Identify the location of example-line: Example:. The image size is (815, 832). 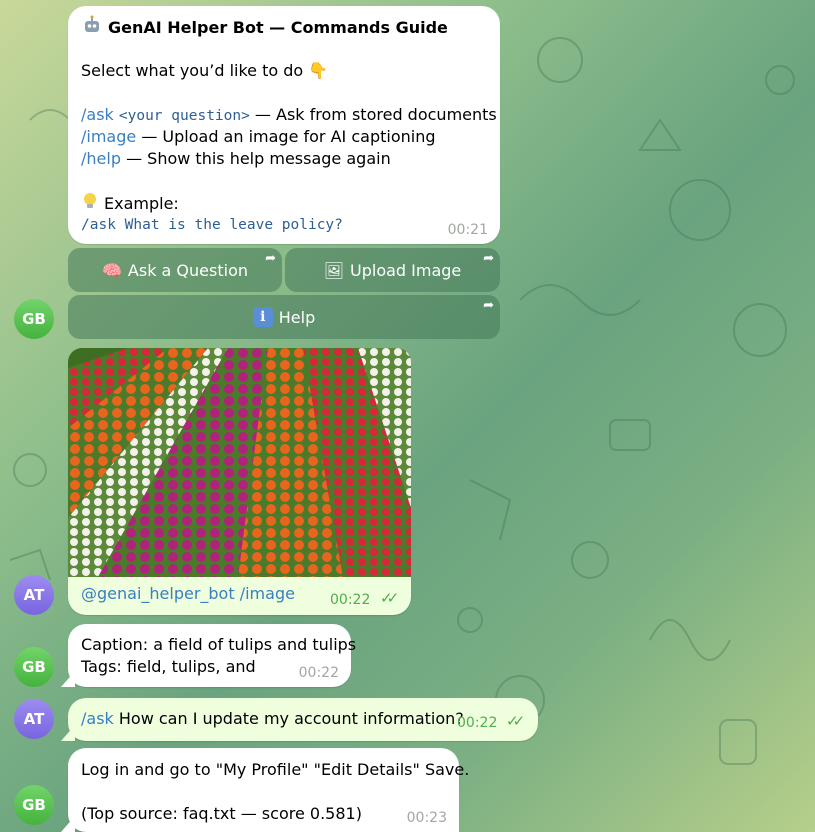
(130, 204).